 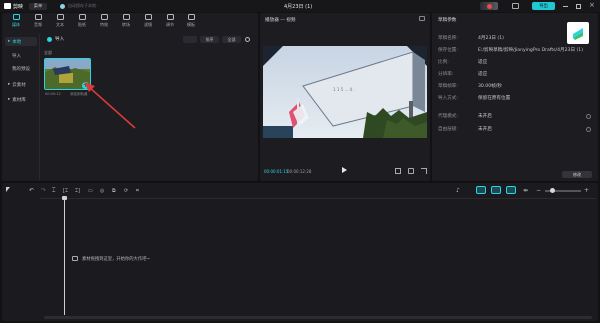 I want to click on mirror-icon: ⧉, so click(x=116, y=191).